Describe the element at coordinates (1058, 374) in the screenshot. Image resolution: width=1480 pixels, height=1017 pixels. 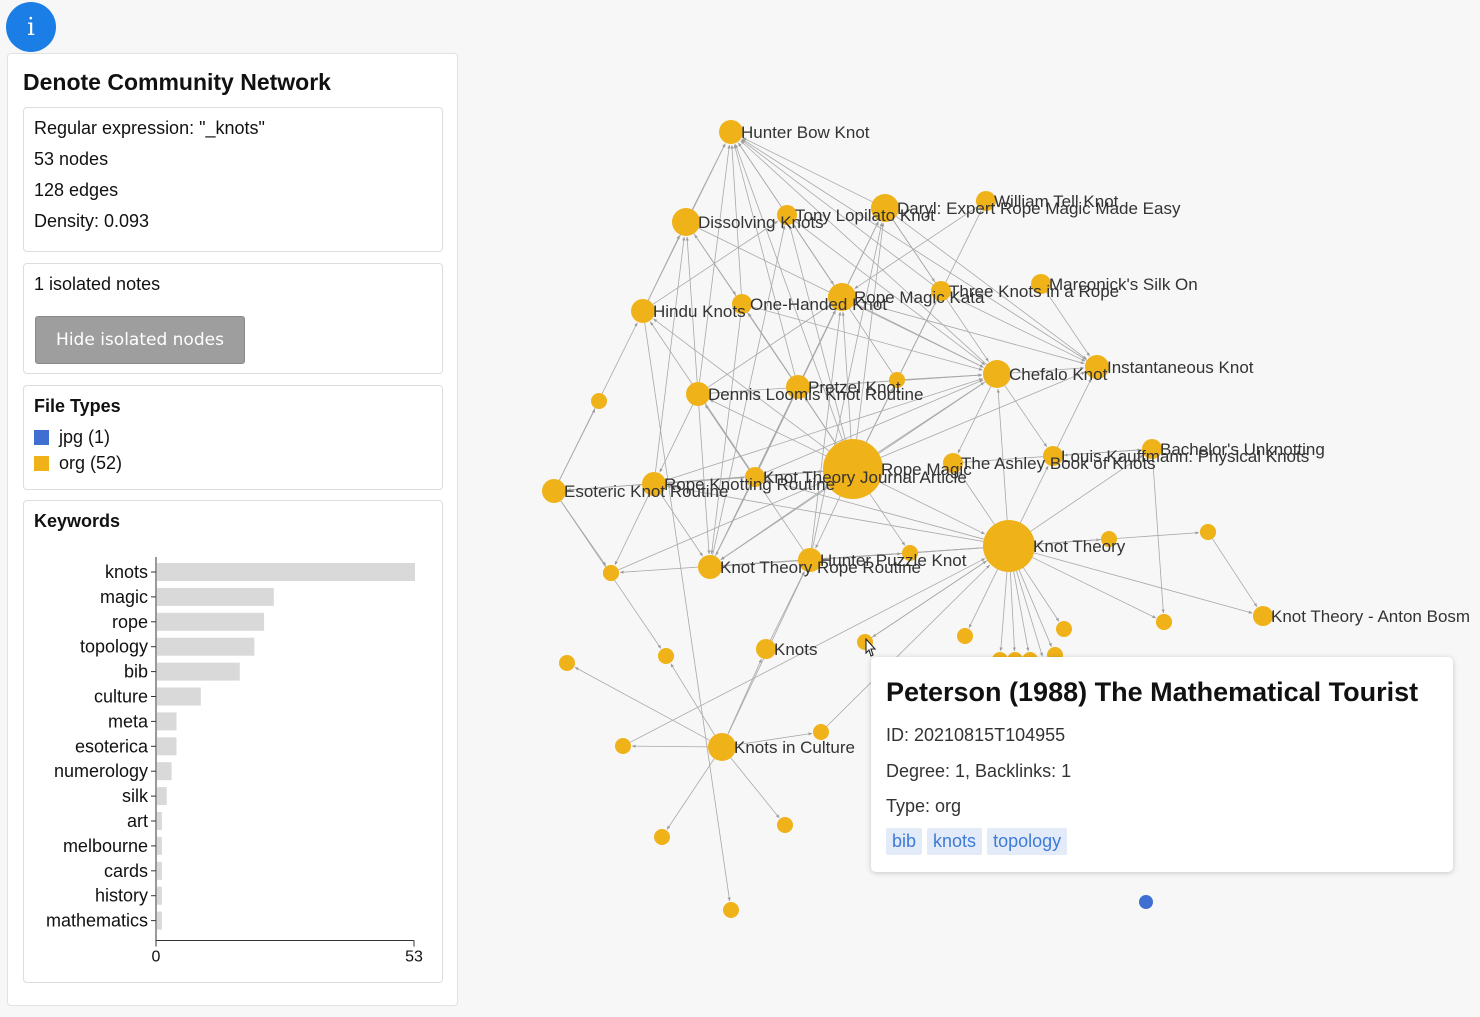
I see `node-label-chefalo: Chefalo Knot` at that location.